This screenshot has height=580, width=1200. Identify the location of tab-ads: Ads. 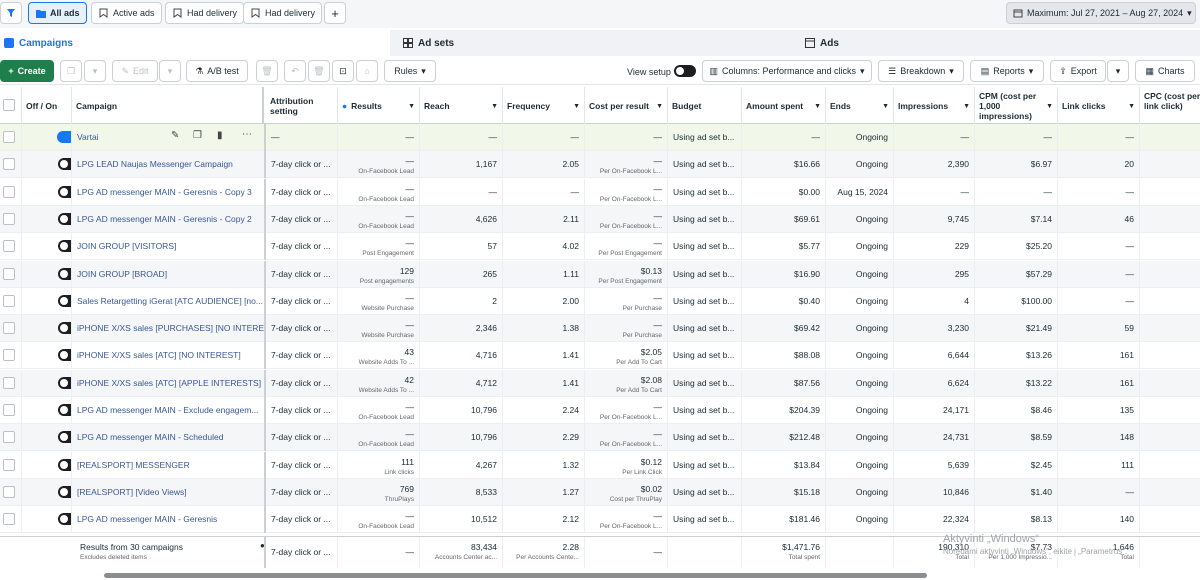
(1000, 43).